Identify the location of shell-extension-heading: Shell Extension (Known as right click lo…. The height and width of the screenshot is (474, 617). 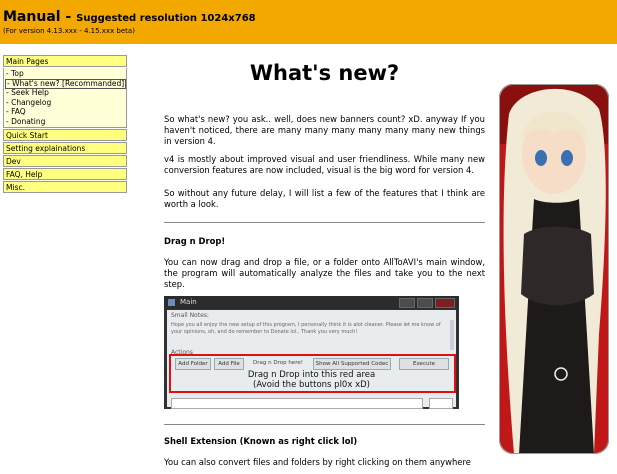
(261, 441).